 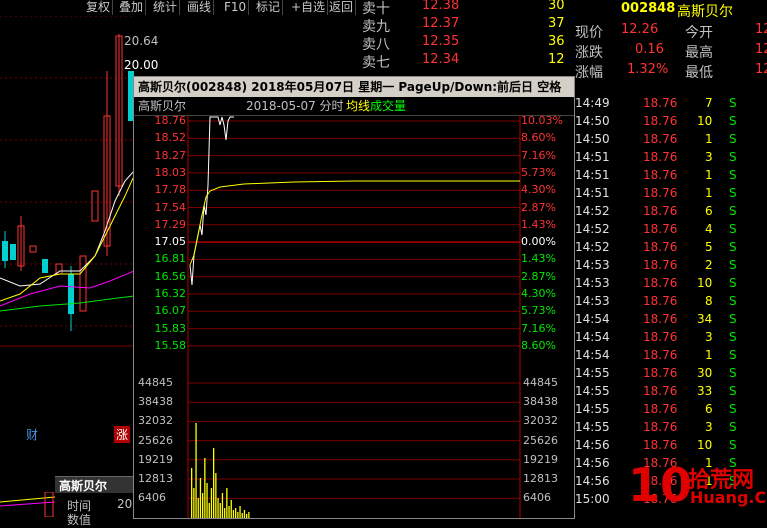 What do you see at coordinates (670, 31) in the screenshot?
I see `quote-row: 现价 12.26 今开 12` at bounding box center [670, 31].